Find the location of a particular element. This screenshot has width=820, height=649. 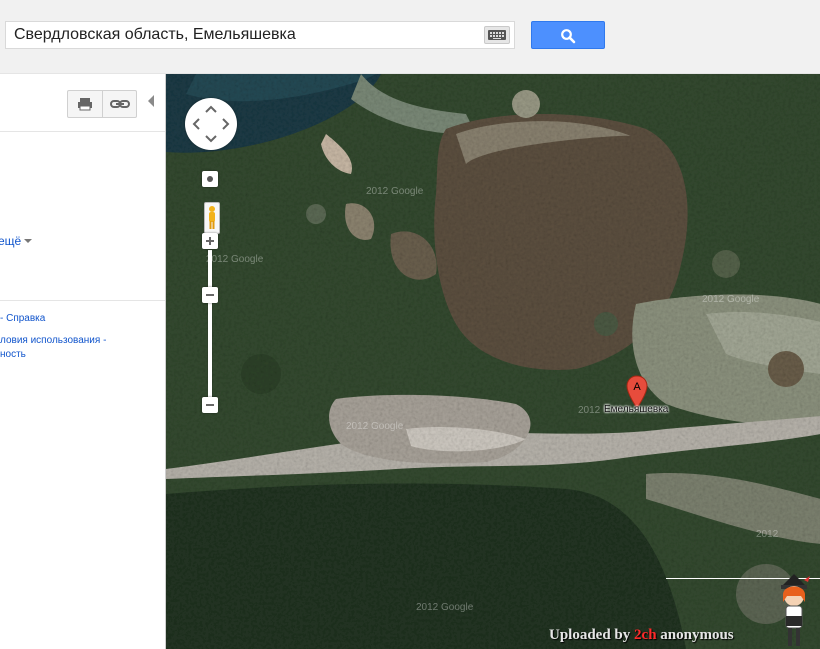

location-dot-icon is located at coordinates (210, 179).